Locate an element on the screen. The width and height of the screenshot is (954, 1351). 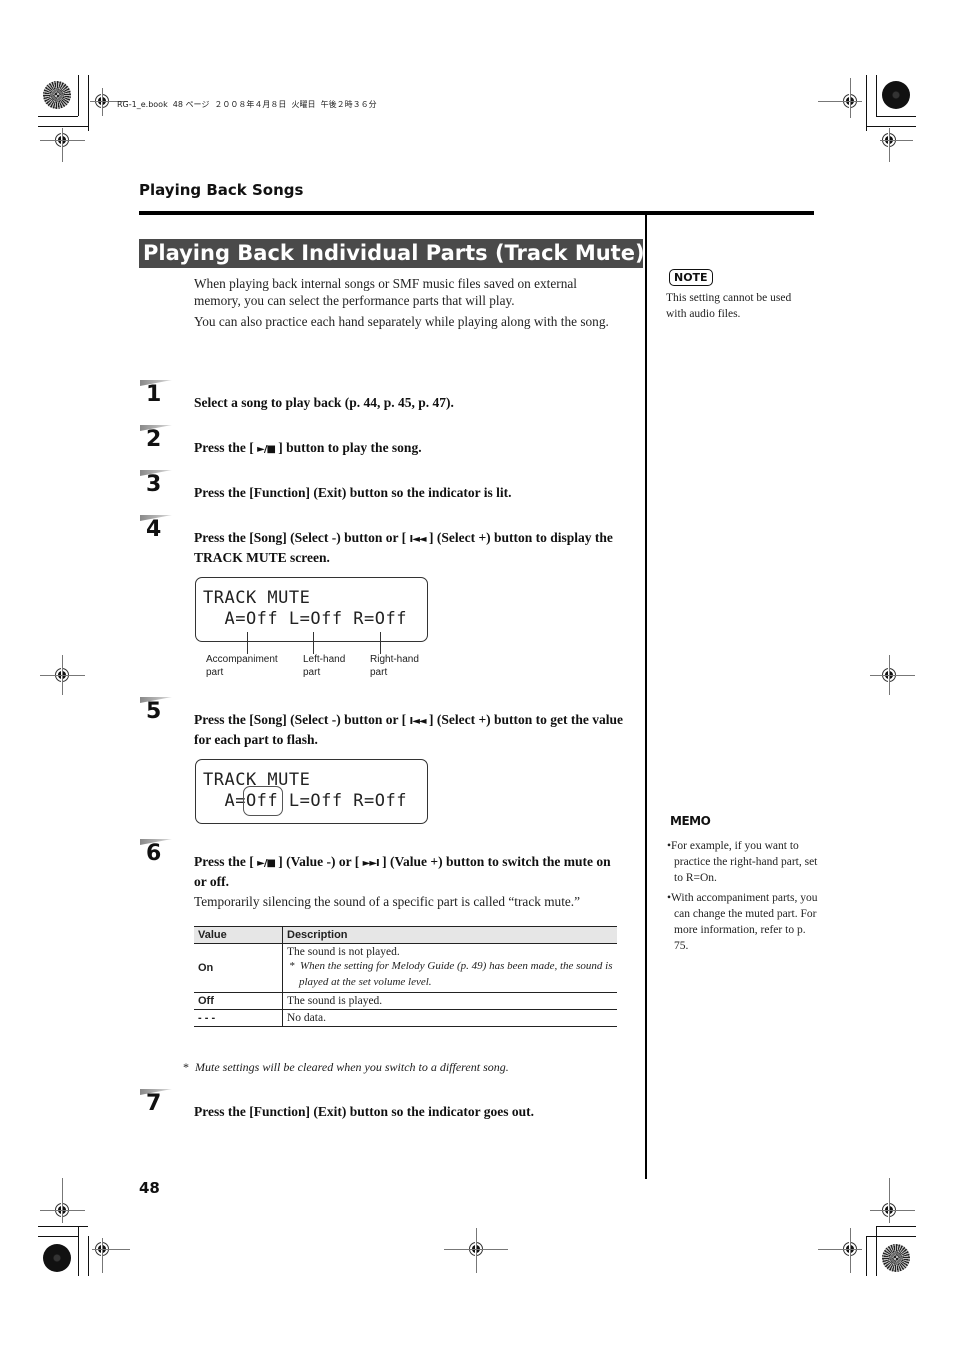
step-6-text-mid: ] (Value -) or [ is located at coordinates (318, 861).